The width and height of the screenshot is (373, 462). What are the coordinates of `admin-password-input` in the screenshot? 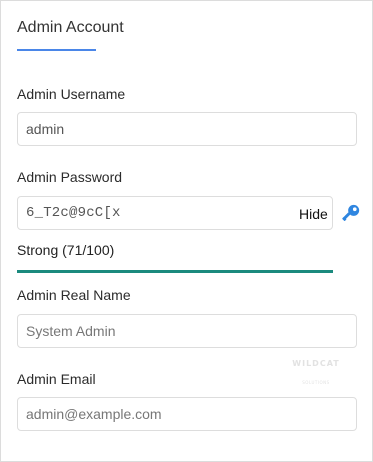 It's located at (175, 213).